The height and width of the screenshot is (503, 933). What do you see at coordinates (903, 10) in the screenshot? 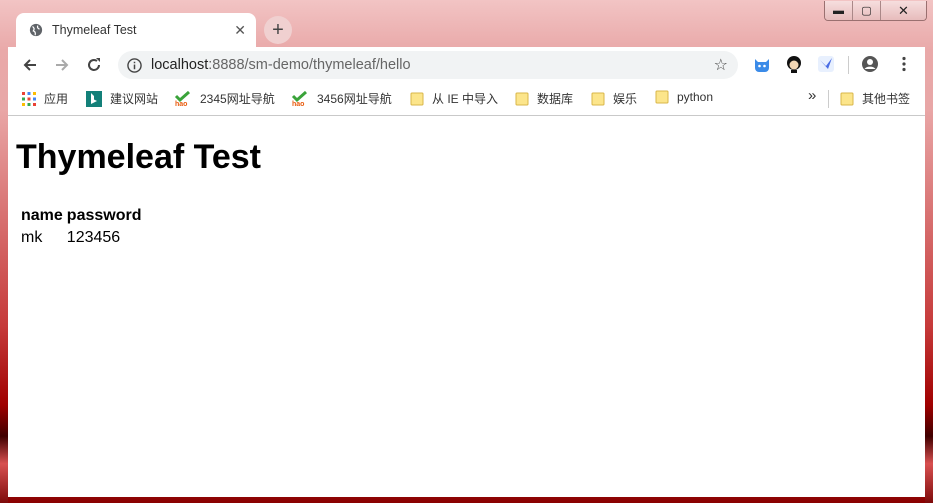
I see `close-window-button: ✕` at bounding box center [903, 10].